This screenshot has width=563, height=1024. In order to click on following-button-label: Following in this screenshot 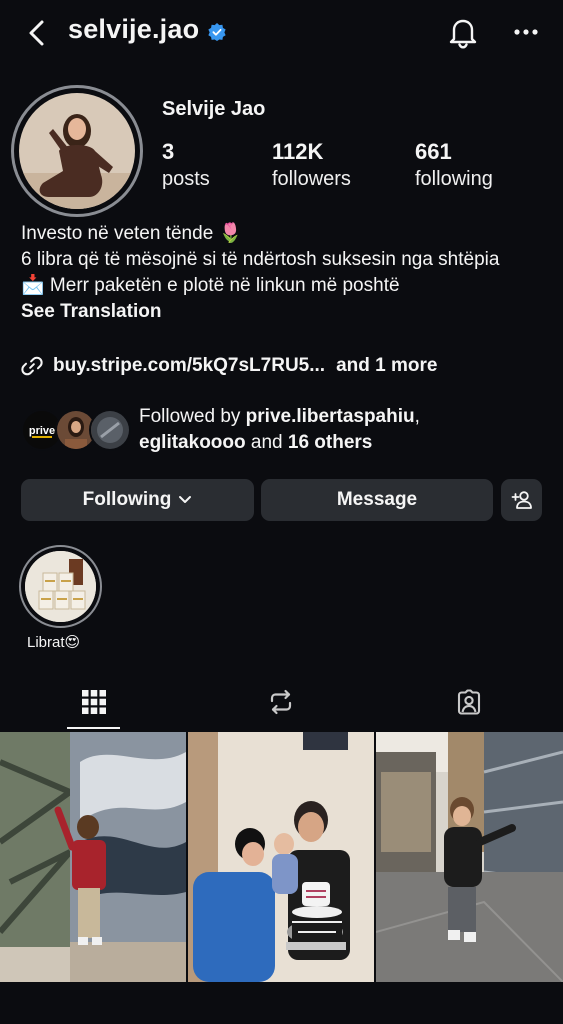, I will do `click(127, 499)`.